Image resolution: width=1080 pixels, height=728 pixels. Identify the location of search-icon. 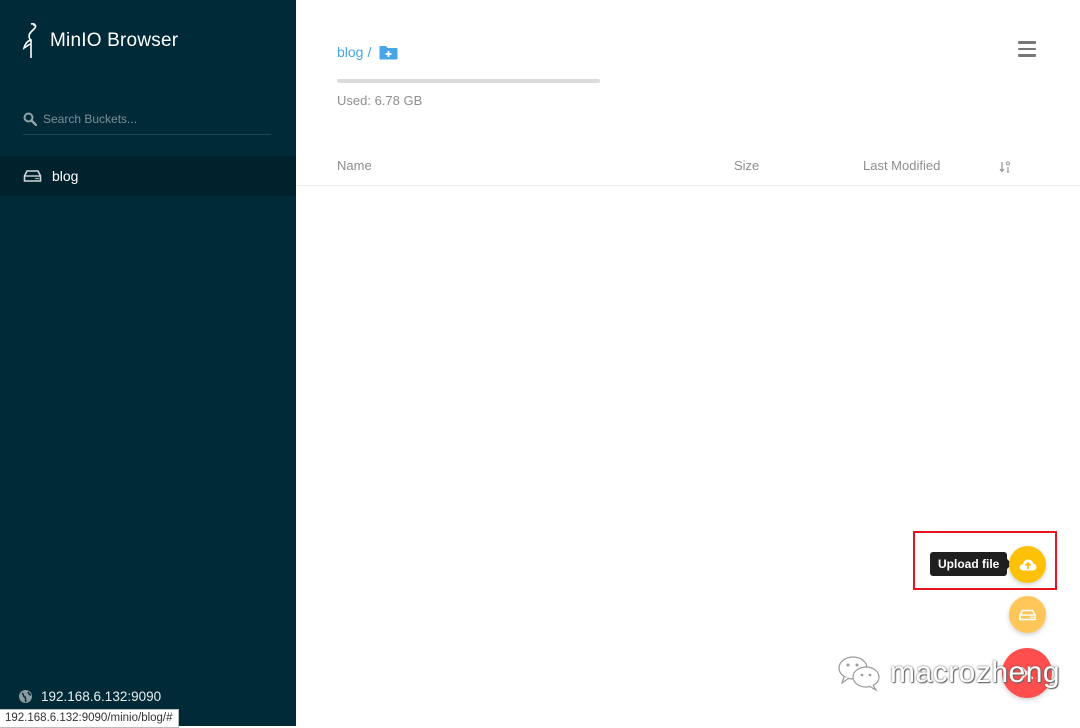
(30, 119).